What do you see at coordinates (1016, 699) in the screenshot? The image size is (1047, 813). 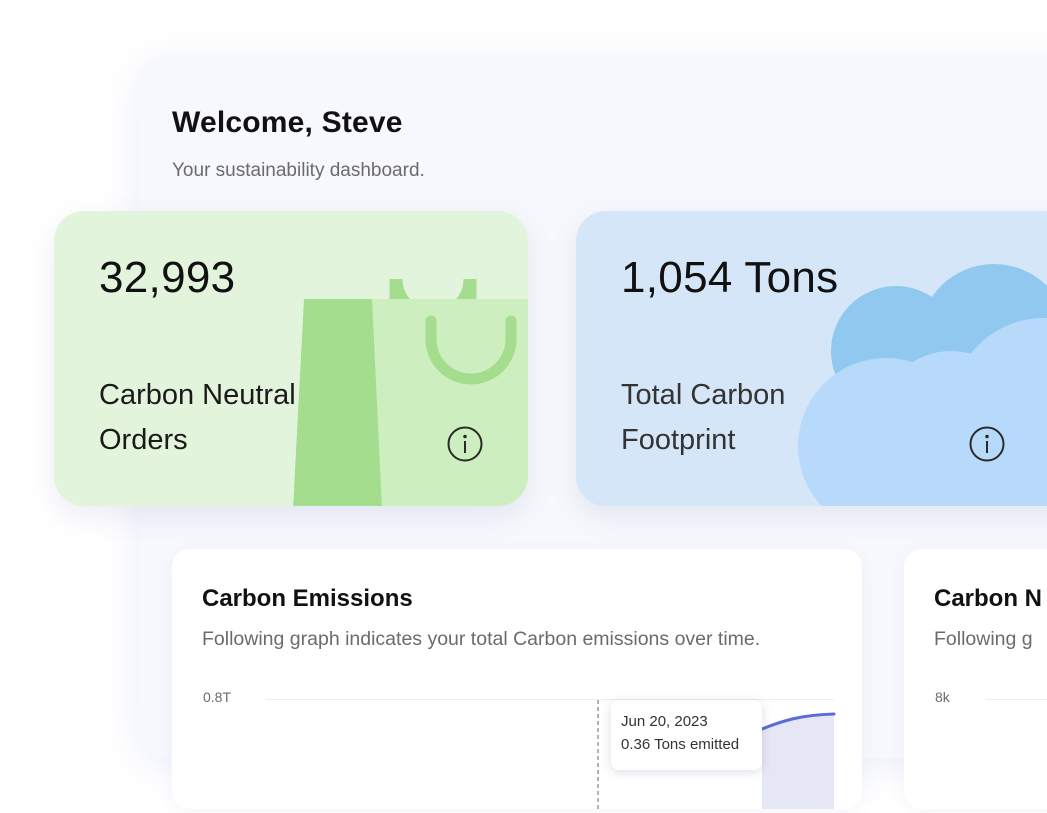 I see `grid-line` at bounding box center [1016, 699].